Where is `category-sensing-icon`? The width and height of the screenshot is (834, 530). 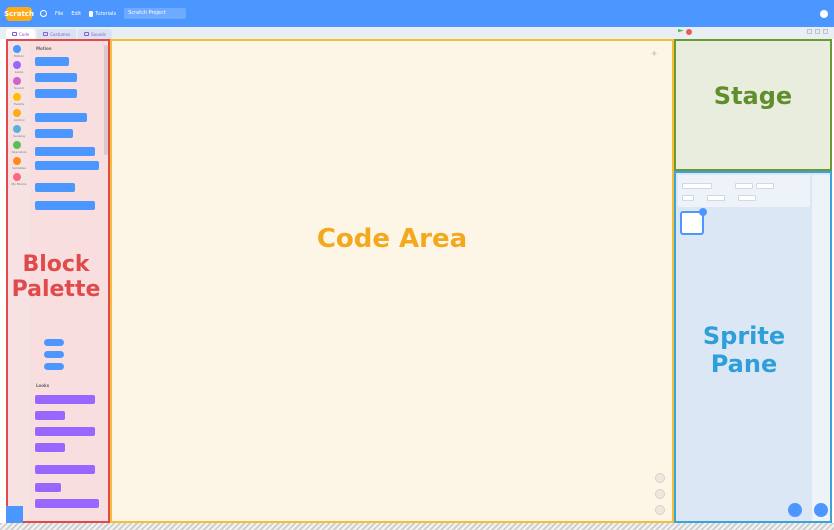
category-sensing-icon is located at coordinates (17, 129).